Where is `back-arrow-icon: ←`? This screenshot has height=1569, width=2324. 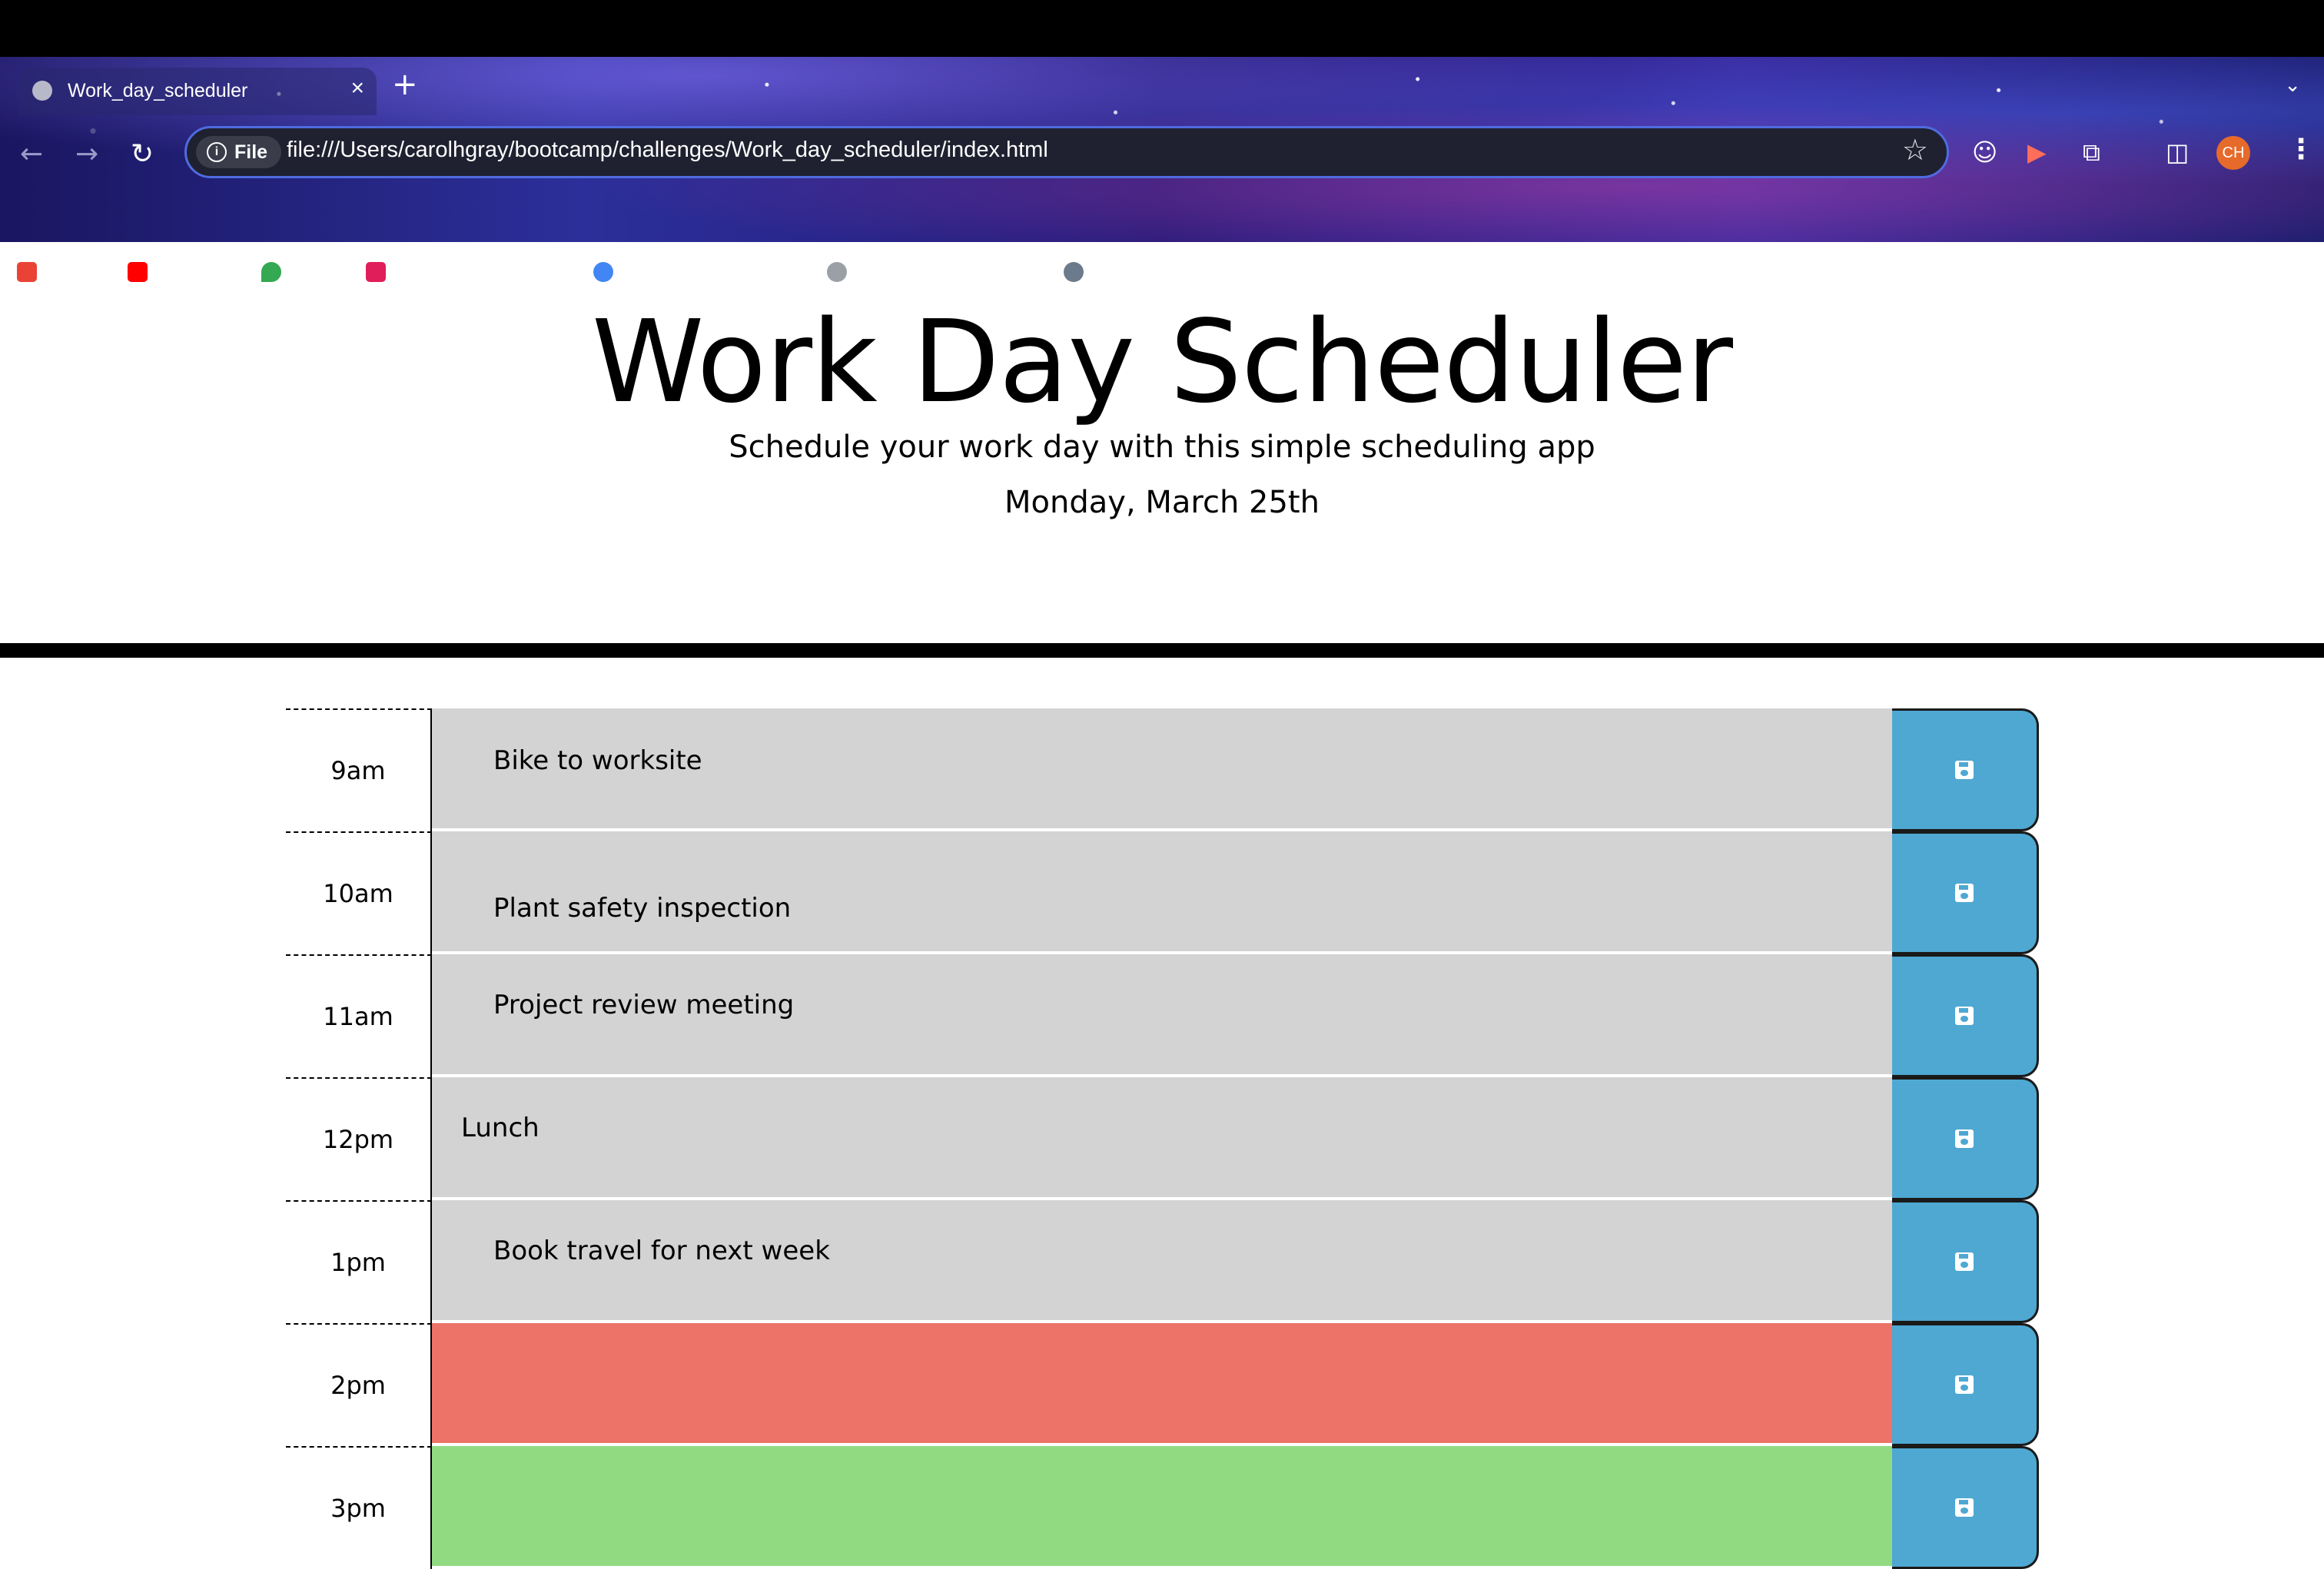 back-arrow-icon: ← is located at coordinates (31, 154).